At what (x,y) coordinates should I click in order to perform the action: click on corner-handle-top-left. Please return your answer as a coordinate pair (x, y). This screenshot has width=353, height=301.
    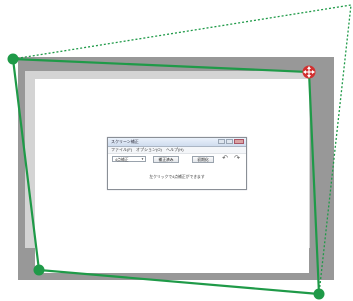
    Looking at the image, I should click on (13, 59).